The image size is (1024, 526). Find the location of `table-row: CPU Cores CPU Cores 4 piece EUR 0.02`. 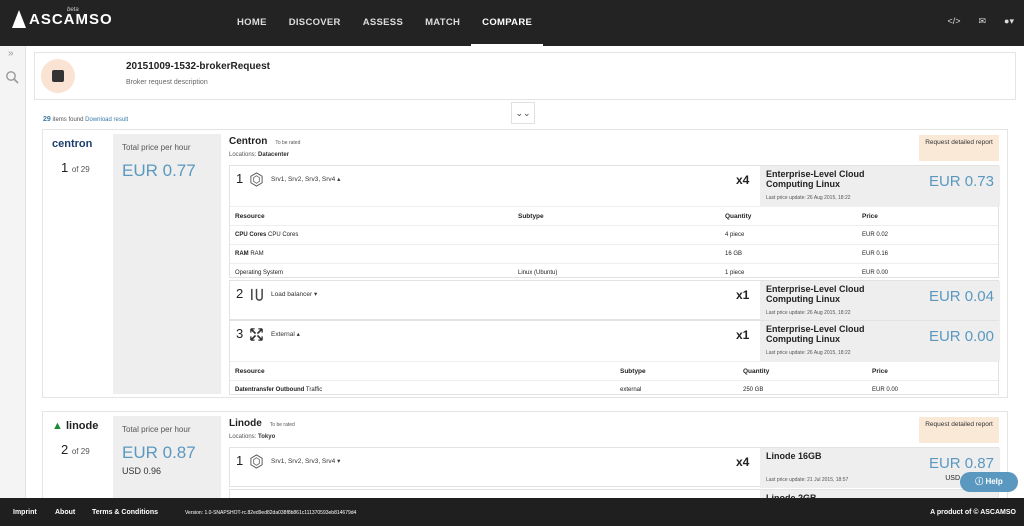

table-row: CPU Cores CPU Cores 4 piece EUR 0.02 is located at coordinates (614, 235).